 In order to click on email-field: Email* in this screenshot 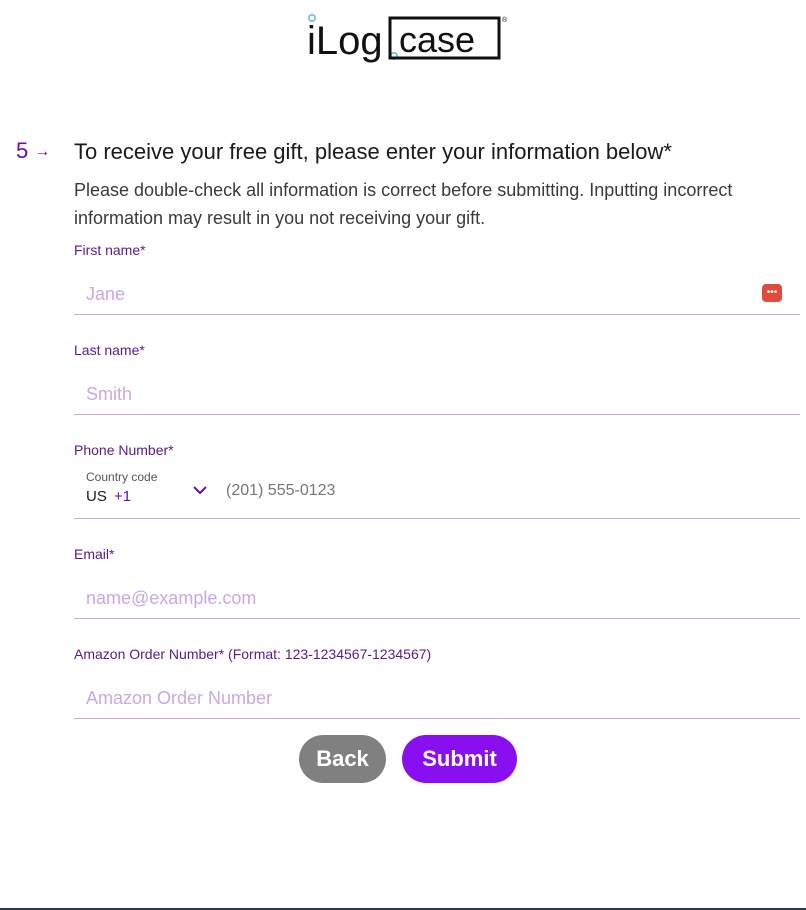, I will do `click(437, 582)`.